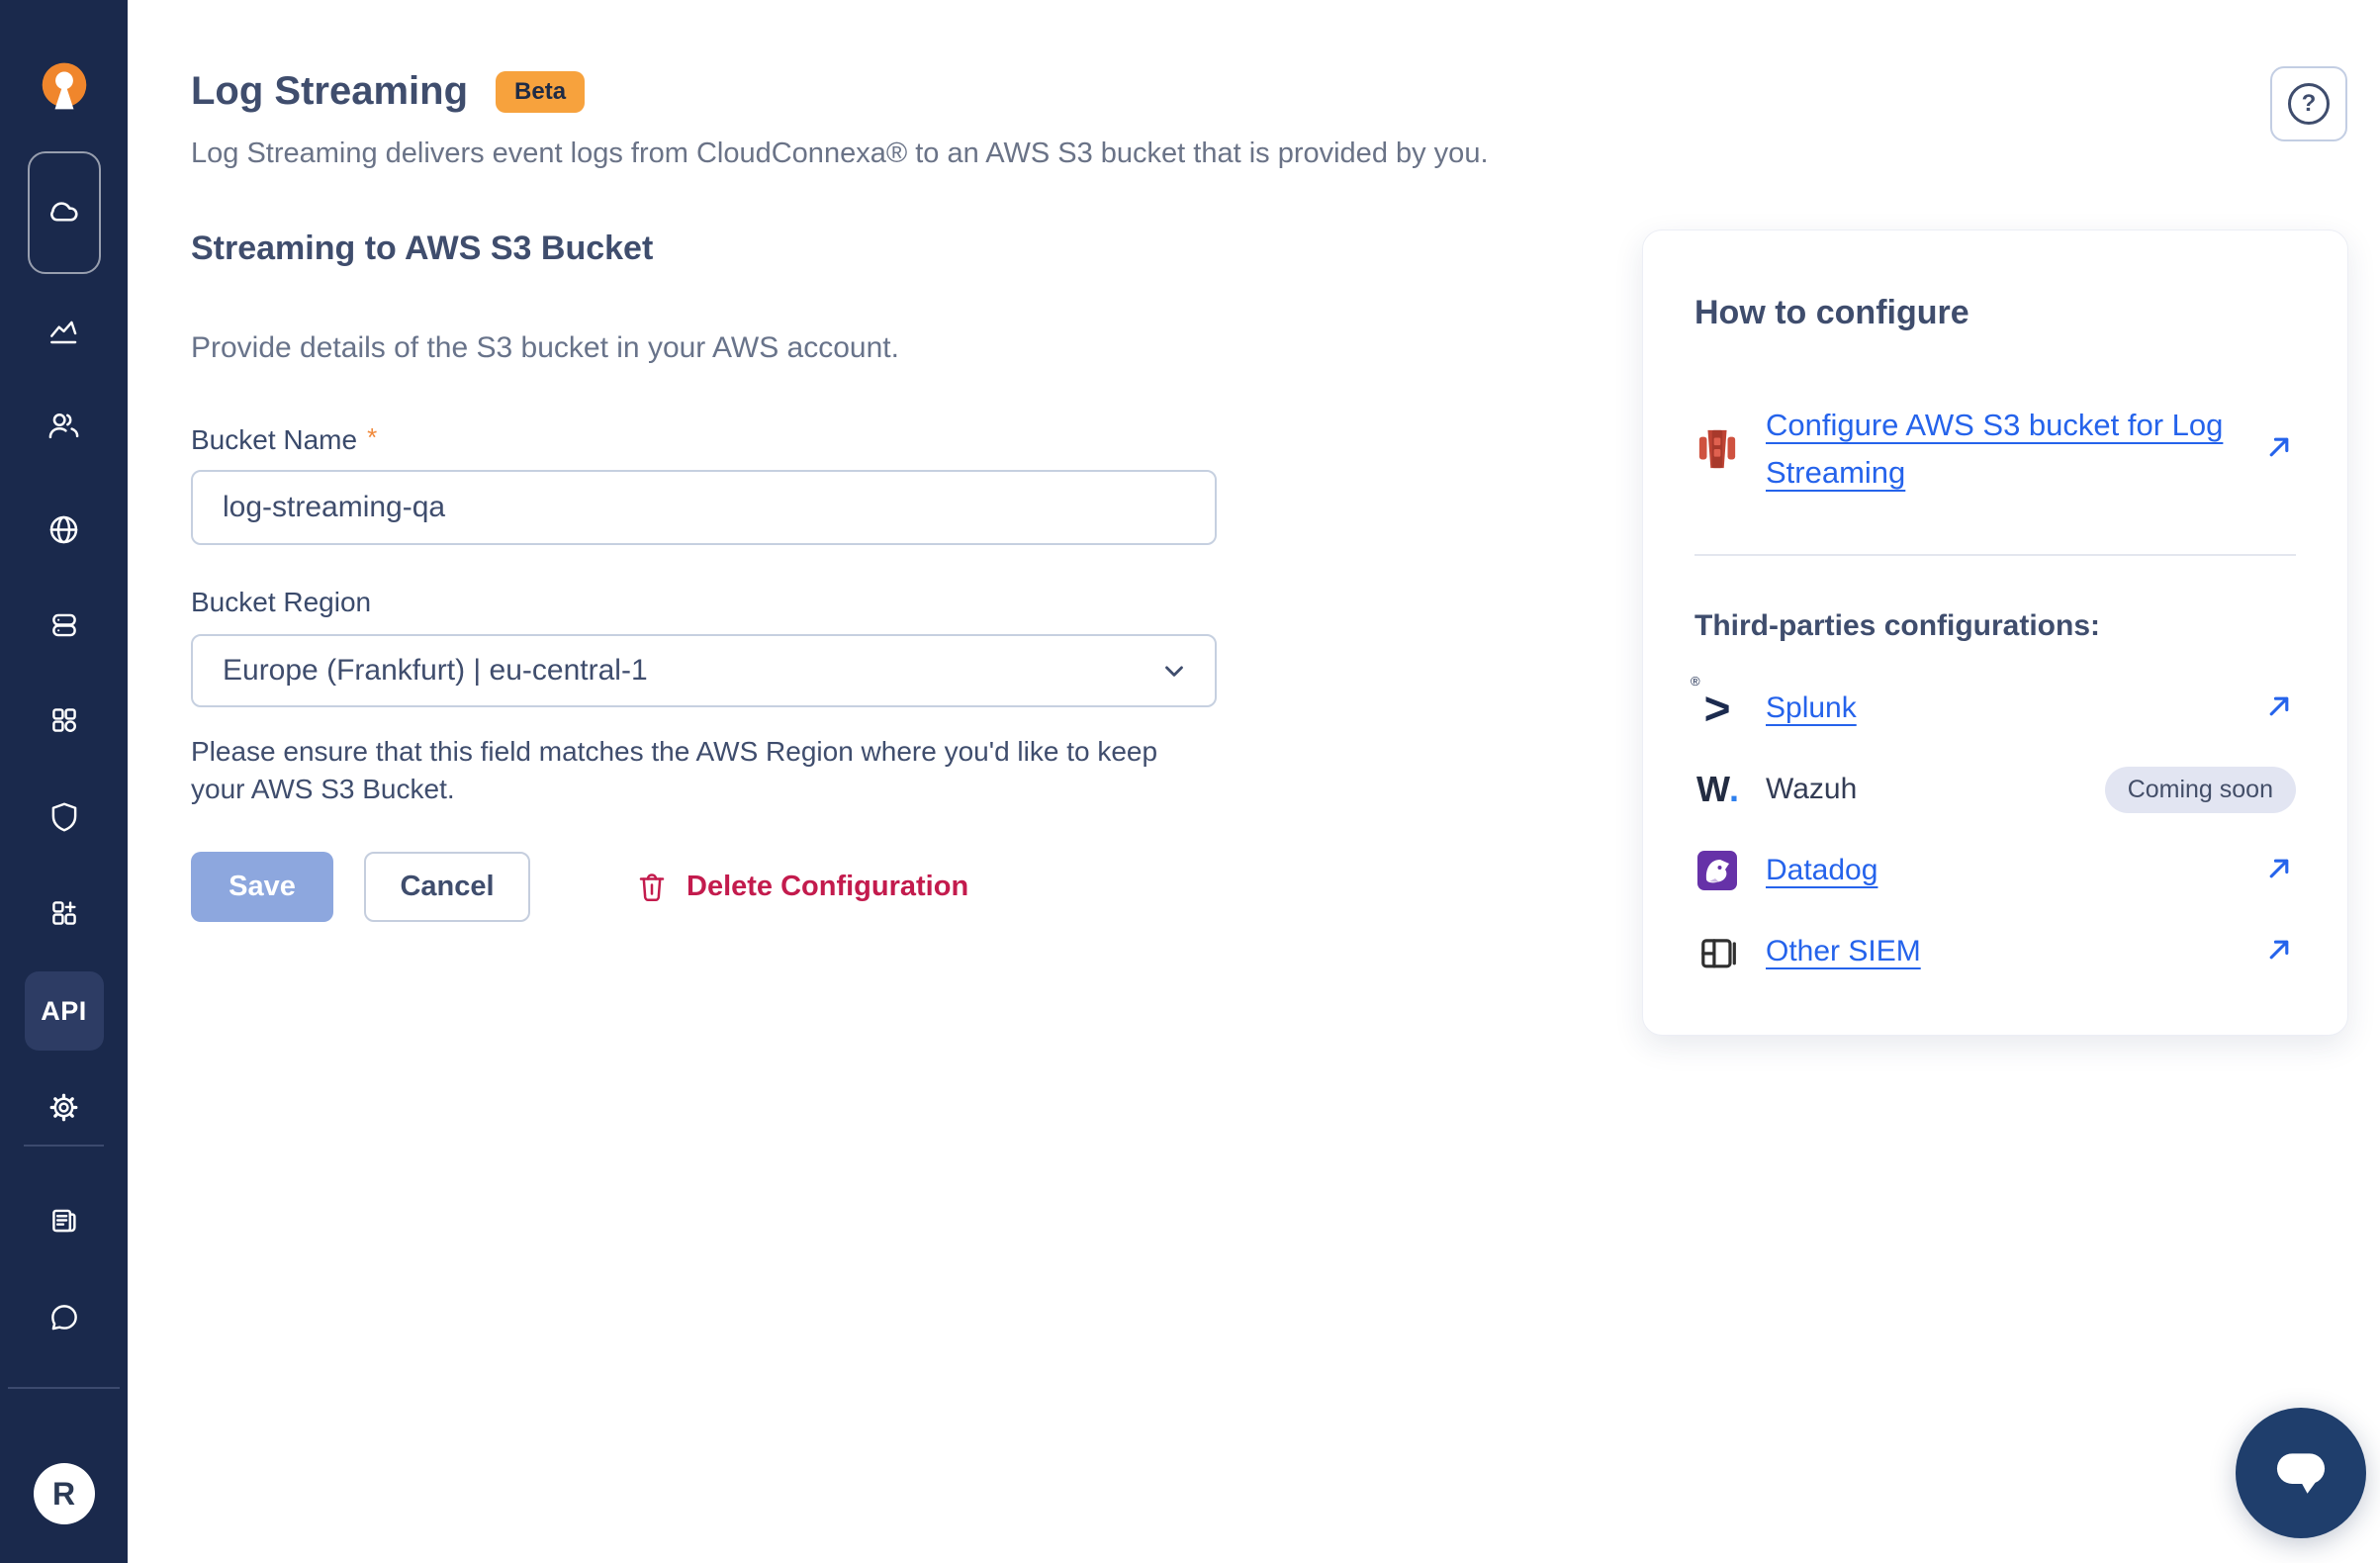  What do you see at coordinates (704, 671) in the screenshot?
I see `bucket-region-select: Europe (Frankfurt) | eu-central-1` at bounding box center [704, 671].